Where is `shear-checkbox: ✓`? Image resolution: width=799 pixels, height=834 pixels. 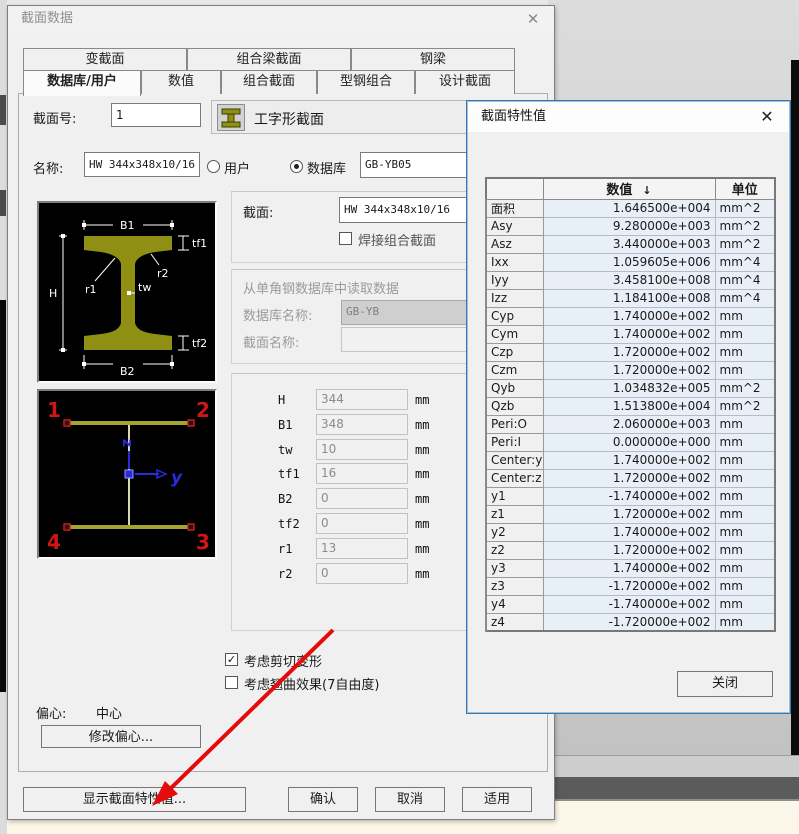 shear-checkbox: ✓ is located at coordinates (231, 659).